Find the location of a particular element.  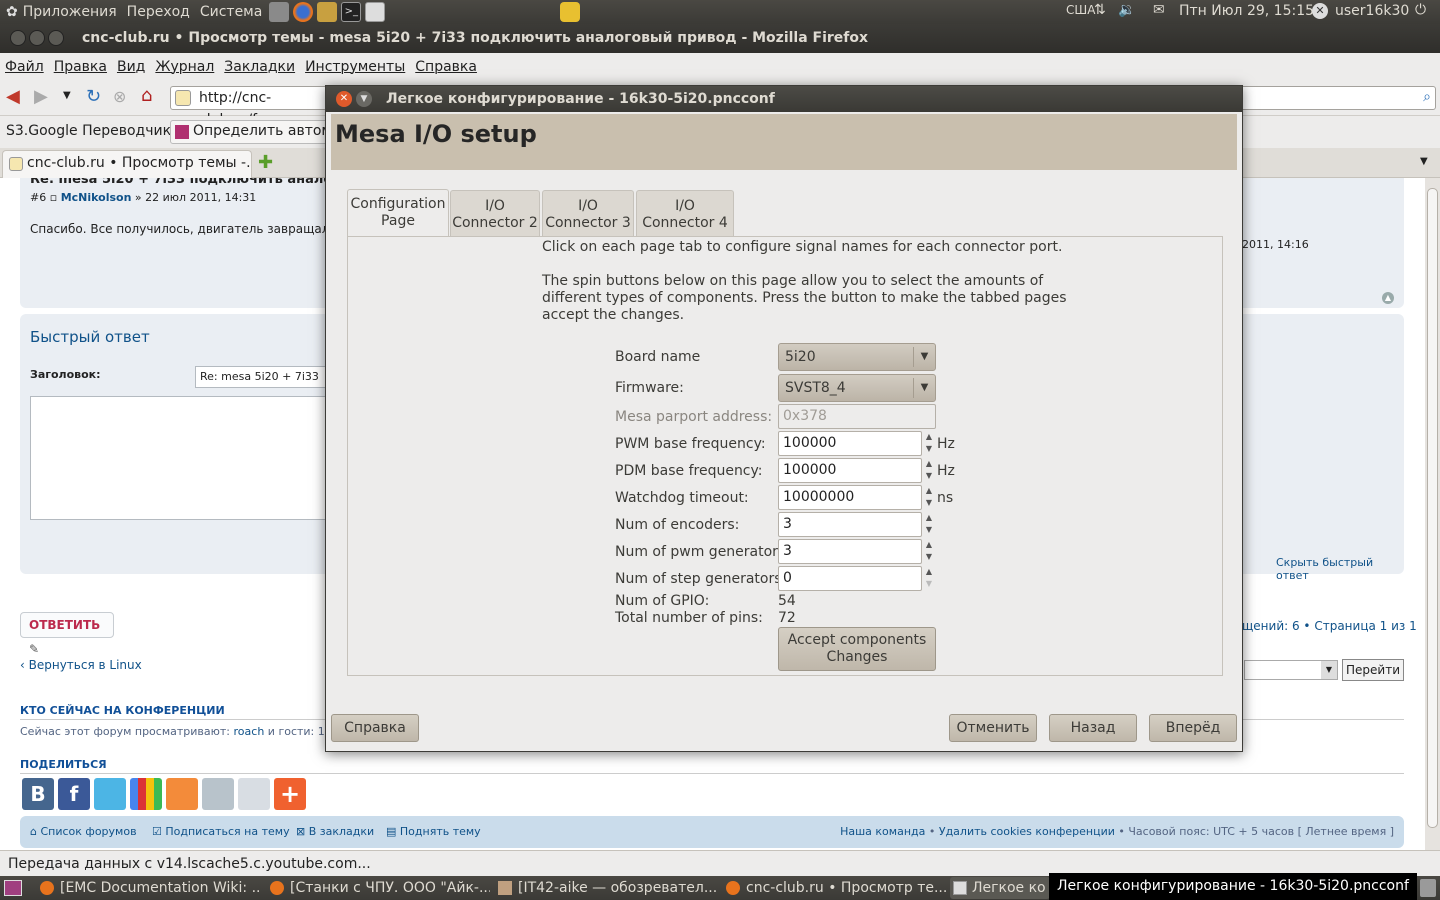

network-icon: ⇅ is located at coordinates (1100, 10).